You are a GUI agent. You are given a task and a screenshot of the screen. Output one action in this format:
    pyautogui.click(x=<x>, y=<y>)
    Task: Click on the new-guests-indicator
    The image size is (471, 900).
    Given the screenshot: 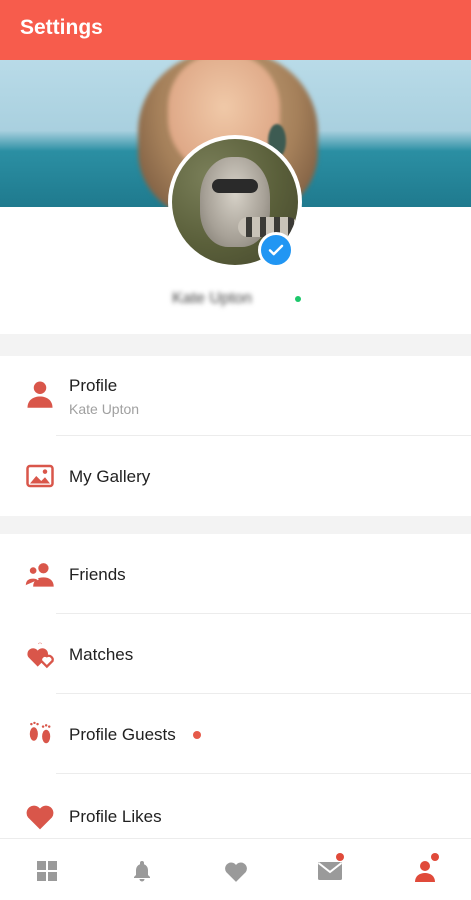 What is the action you would take?
    pyautogui.click(x=197, y=735)
    